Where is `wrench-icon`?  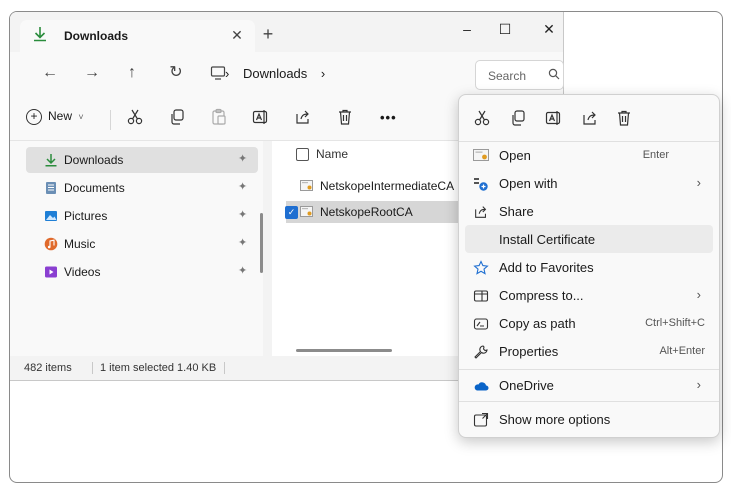
wrench-icon is located at coordinates (481, 352).